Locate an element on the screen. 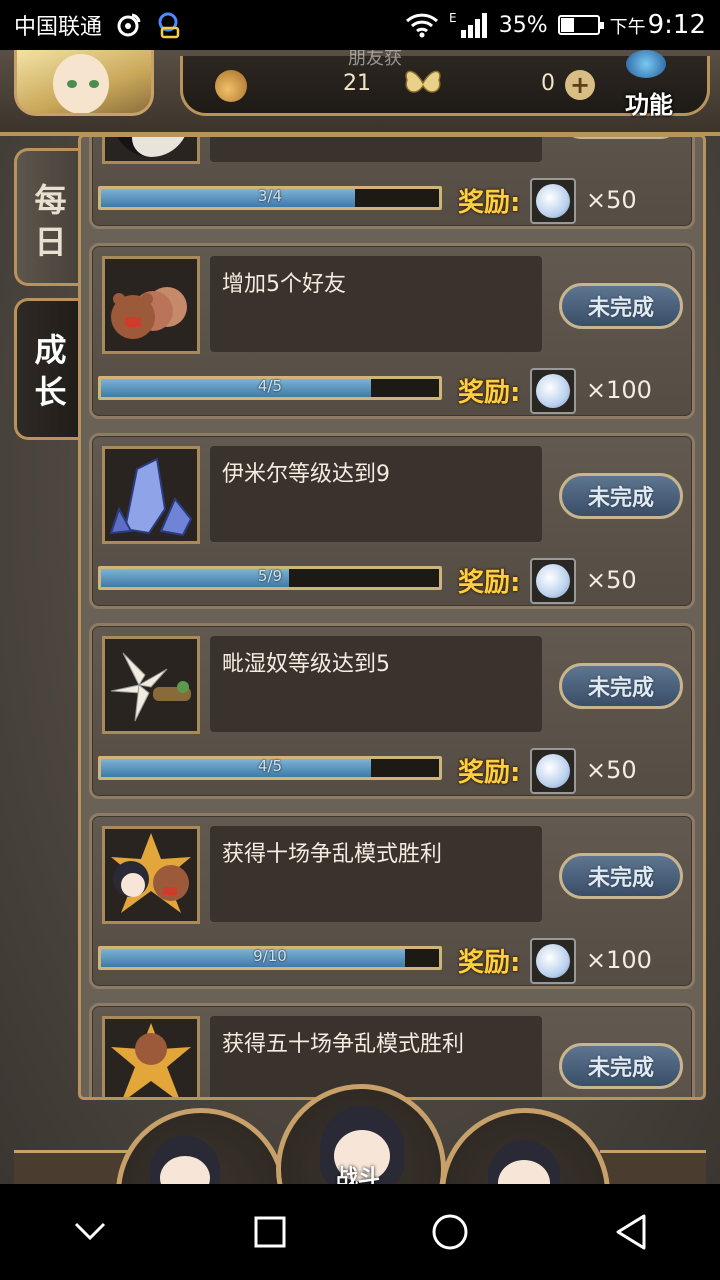  tab-daily-label-1: 每 is located at coordinates (50, 200).